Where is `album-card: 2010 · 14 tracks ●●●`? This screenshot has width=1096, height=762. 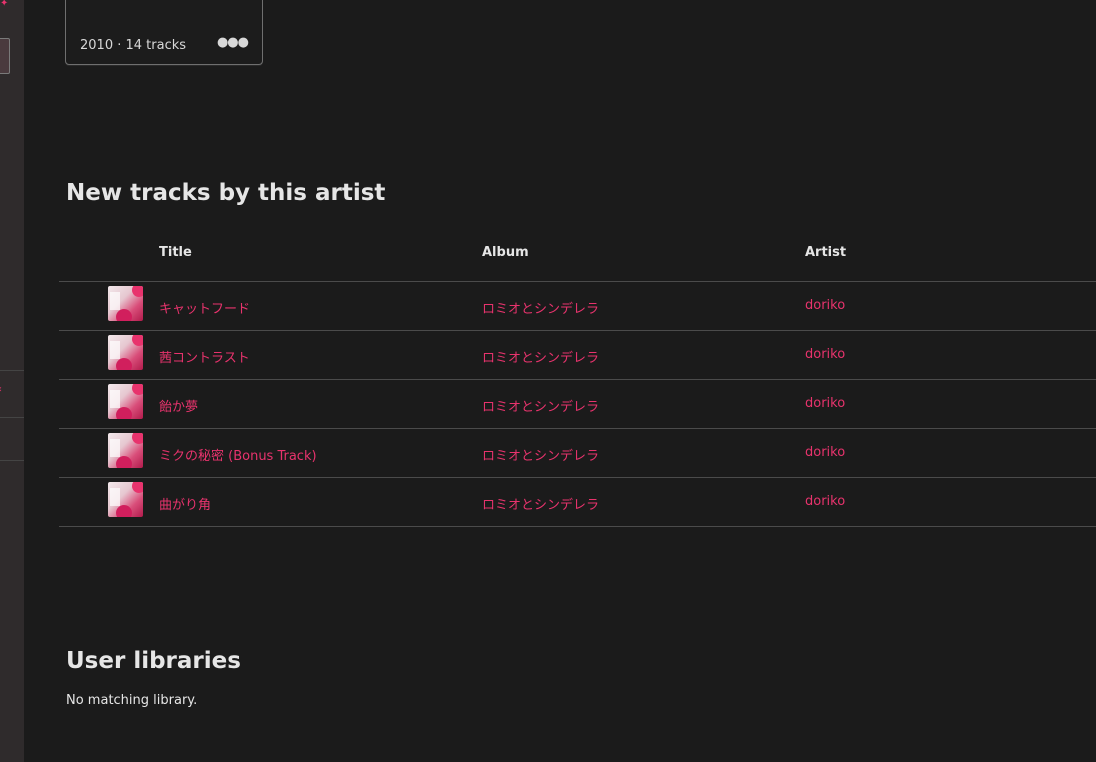 album-card: 2010 · 14 tracks ●●● is located at coordinates (164, 32).